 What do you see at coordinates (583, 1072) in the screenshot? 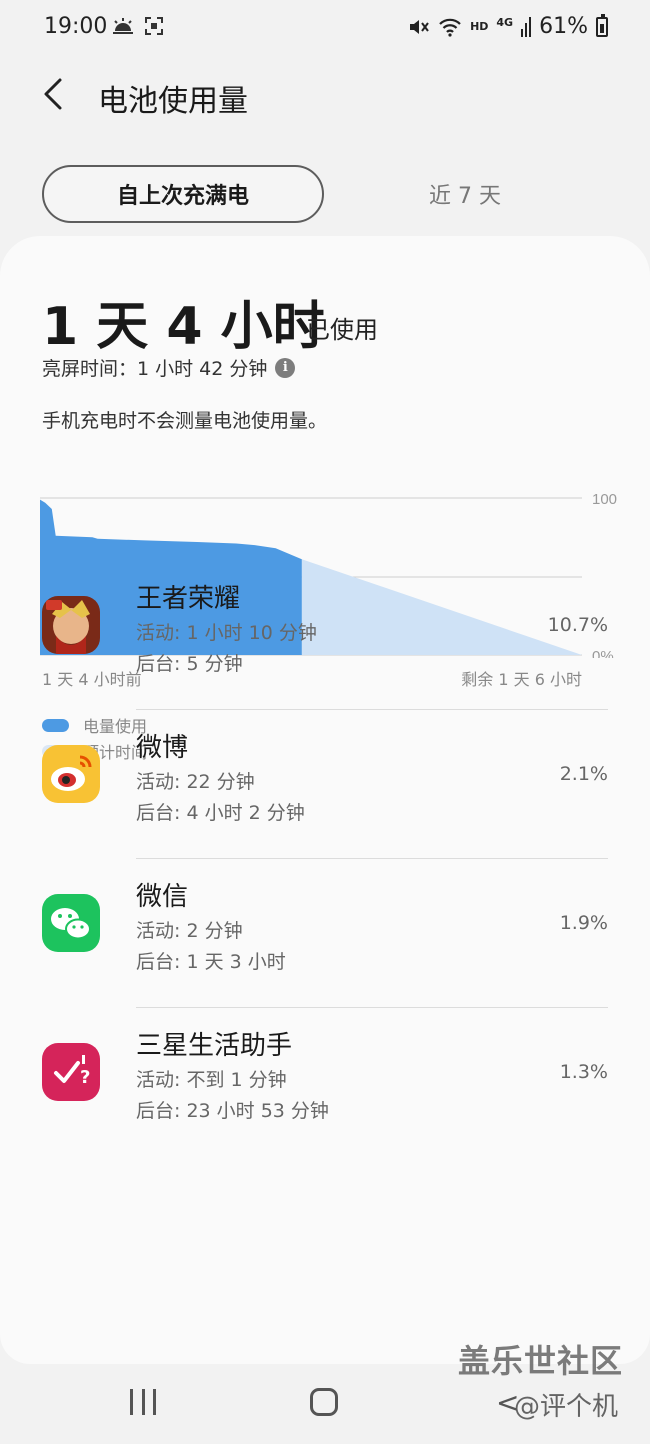
I see `app-percent: 1.3%` at bounding box center [583, 1072].